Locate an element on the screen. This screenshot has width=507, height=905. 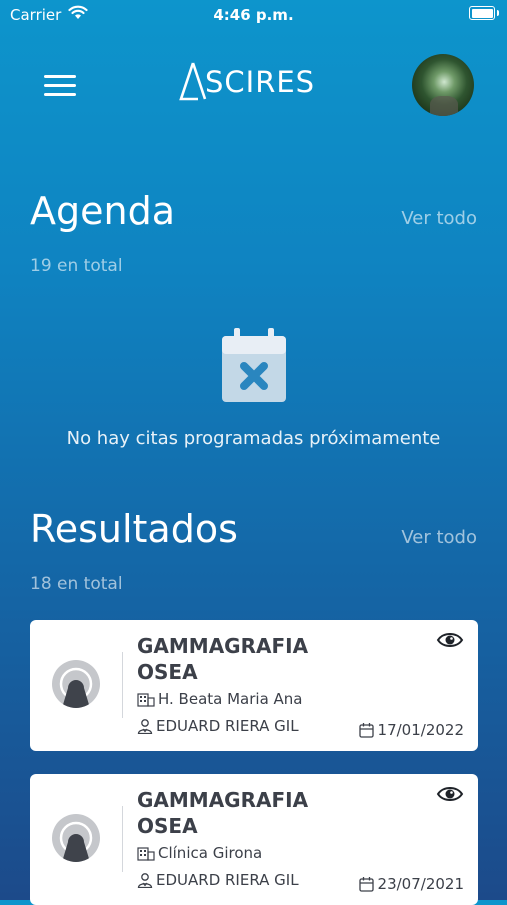
hamburger-menu-button is located at coordinates (61, 86).